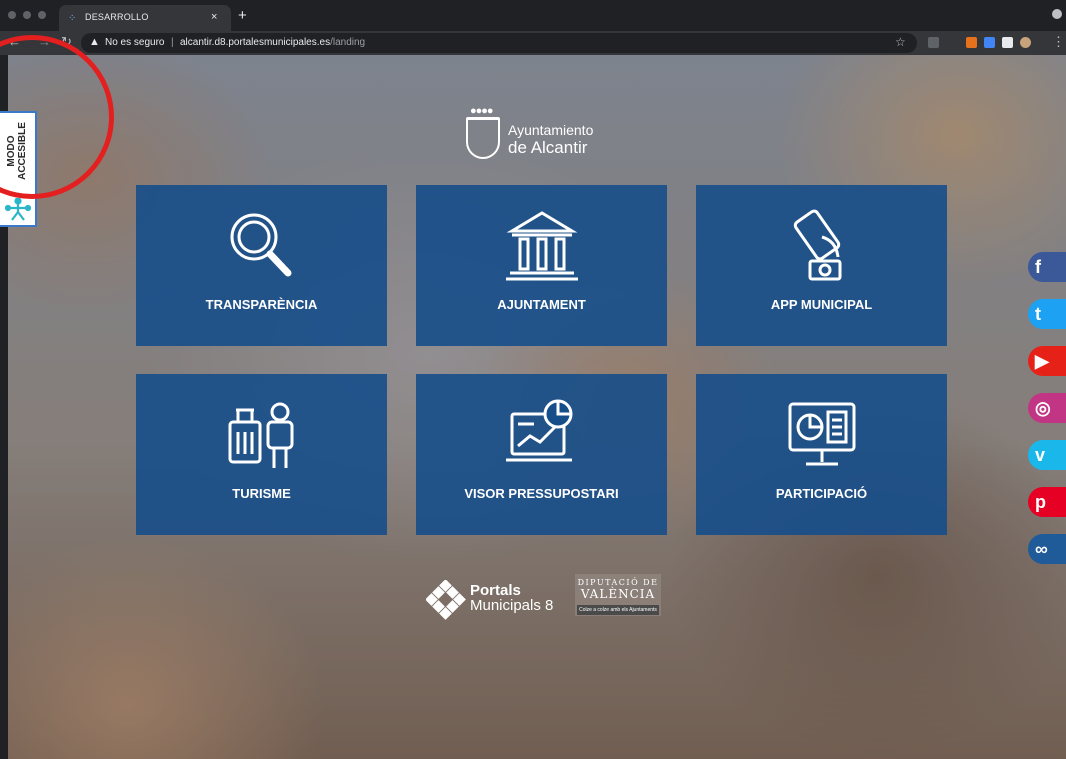  What do you see at coordinates (27, 15) in the screenshot?
I see `window-minimize-dot` at bounding box center [27, 15].